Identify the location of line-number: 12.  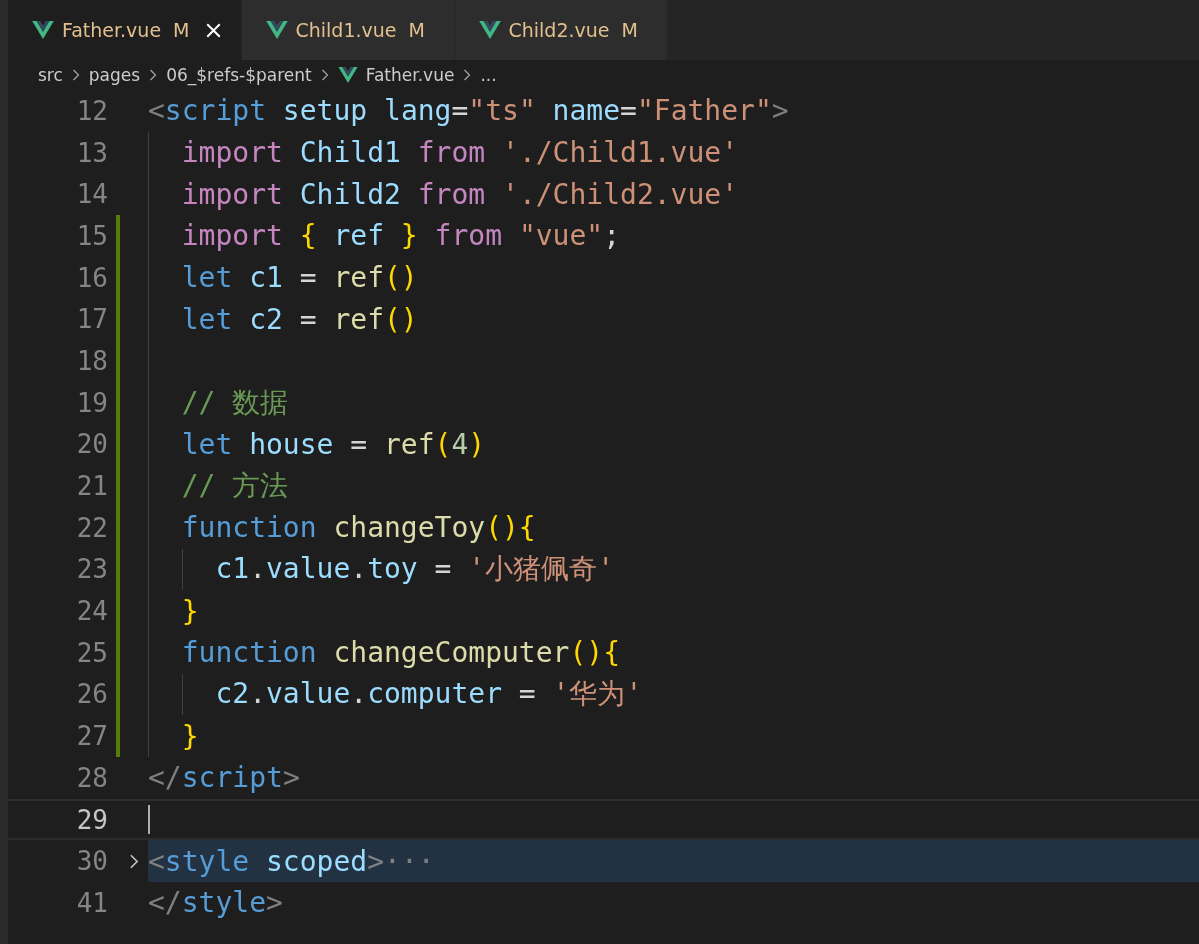
(91, 110).